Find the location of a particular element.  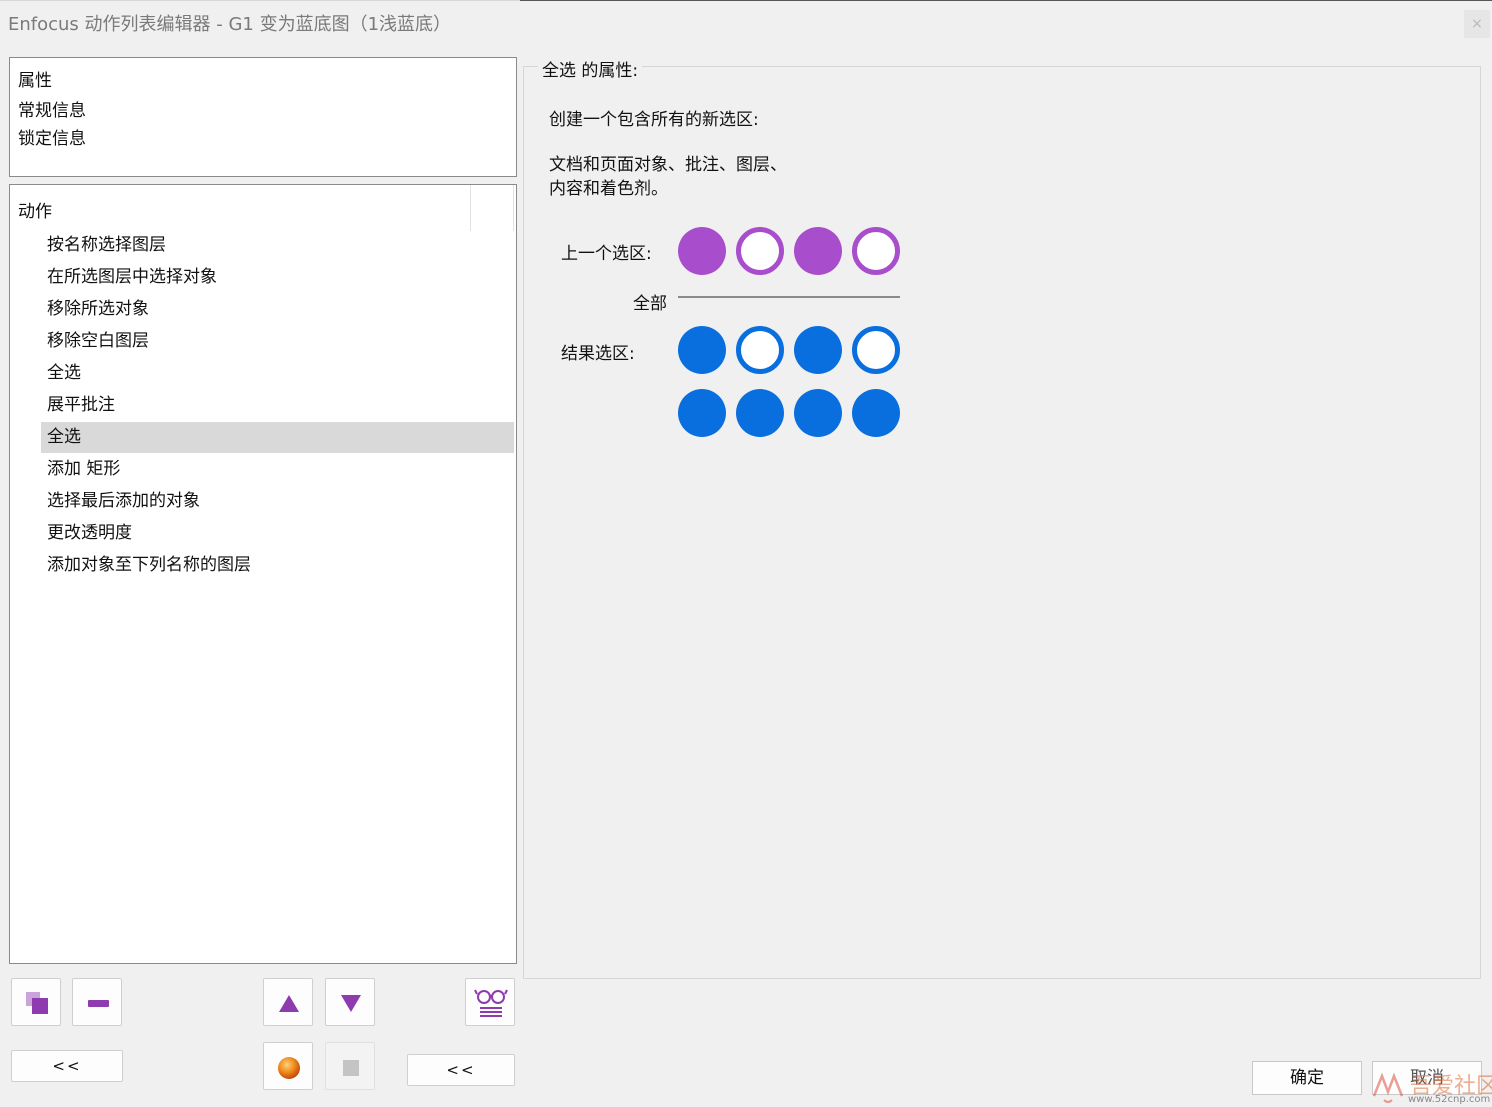

inspect-list-button is located at coordinates (490, 1002).